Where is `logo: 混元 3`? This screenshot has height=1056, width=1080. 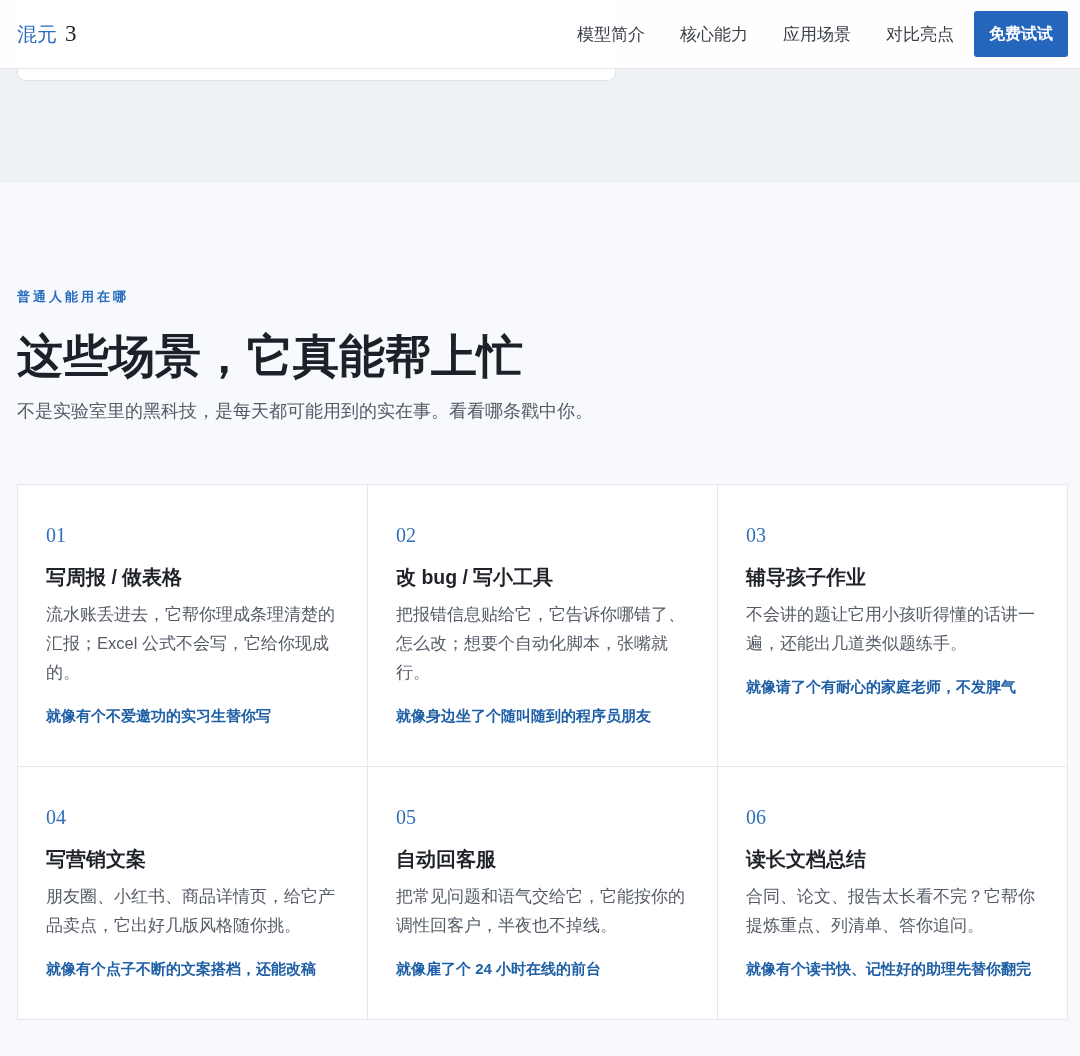
logo: 混元 3 is located at coordinates (47, 34).